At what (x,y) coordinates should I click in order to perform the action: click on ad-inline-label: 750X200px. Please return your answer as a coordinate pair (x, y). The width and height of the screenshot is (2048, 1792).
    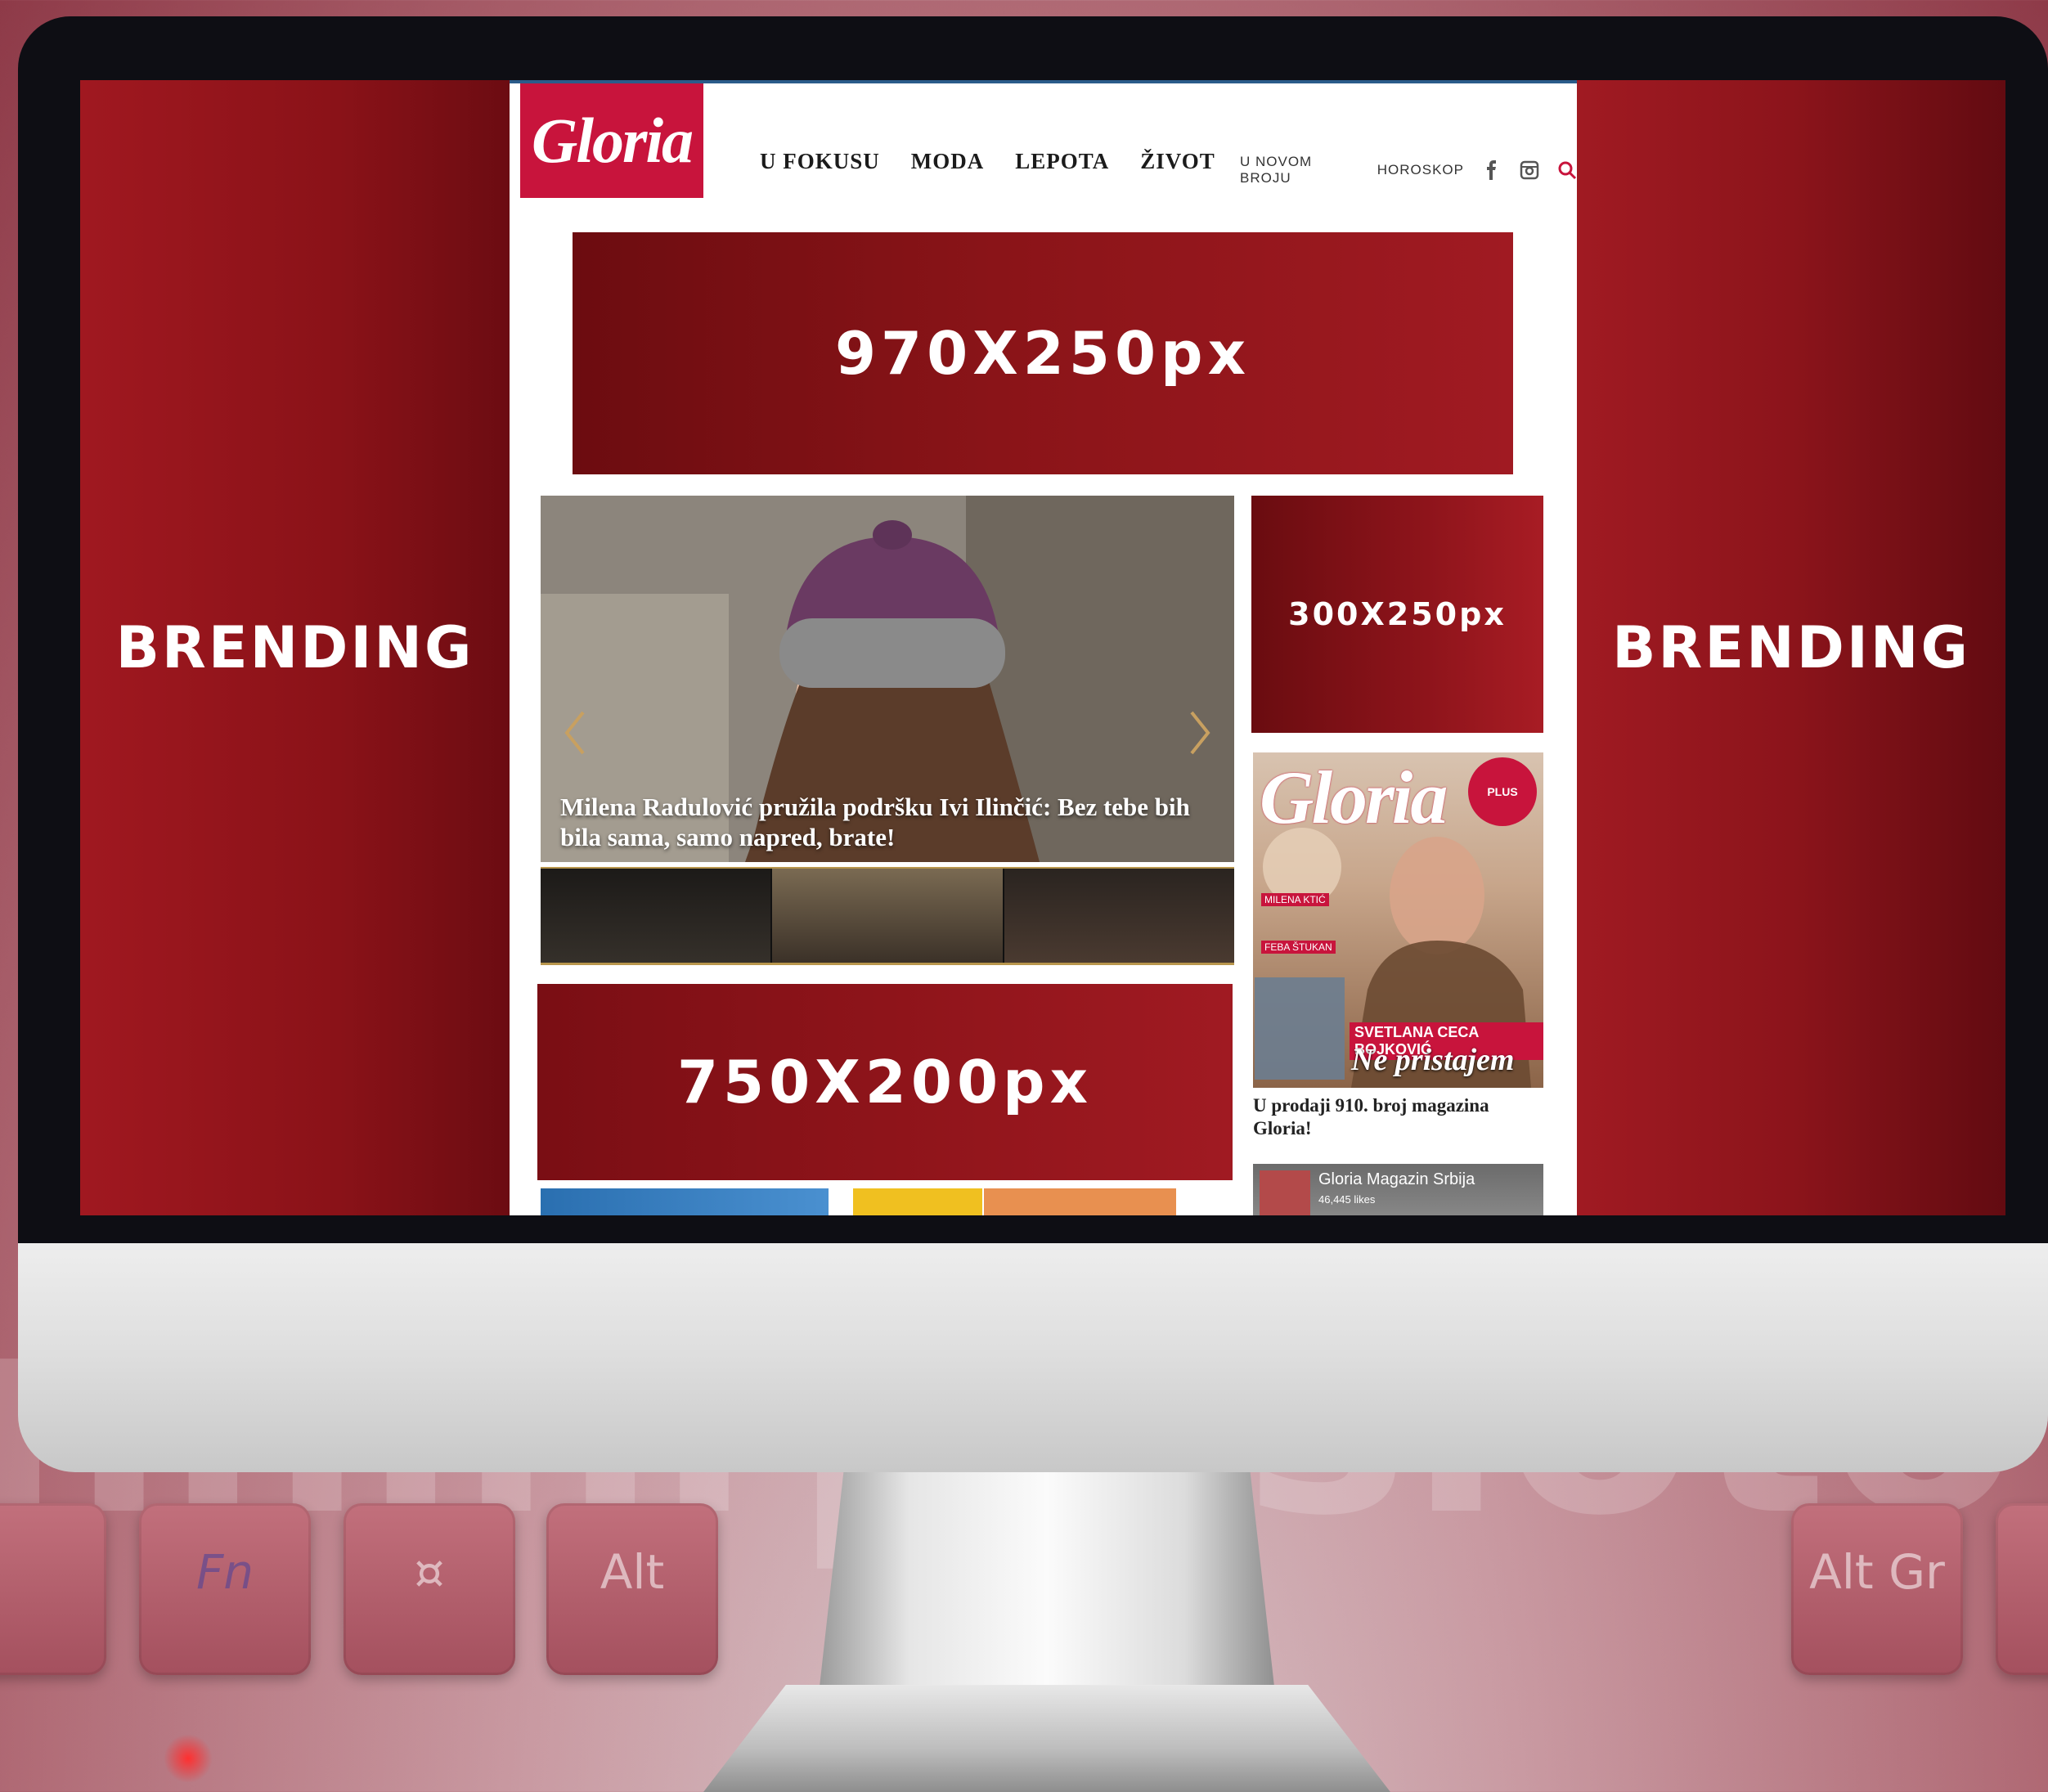
    Looking at the image, I should click on (885, 1082).